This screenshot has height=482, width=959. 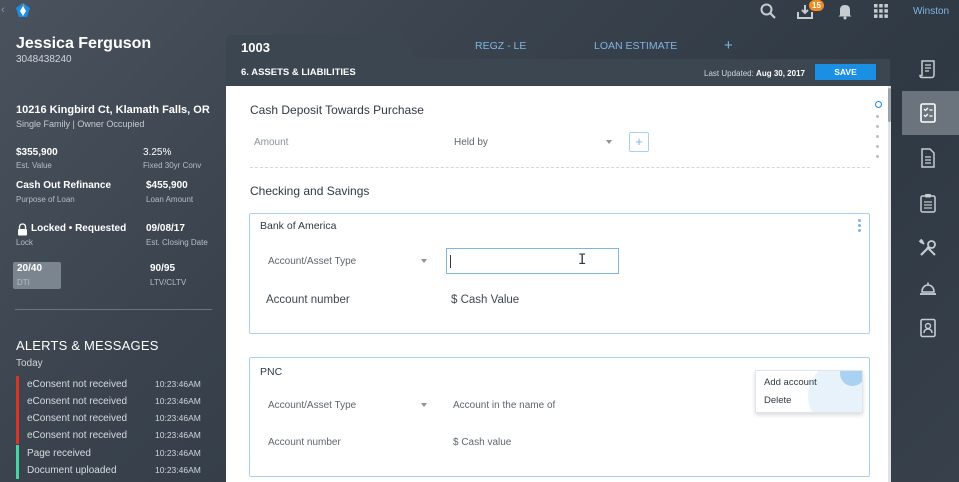 What do you see at coordinates (163, 268) in the screenshot?
I see `ltv-value: 90/95` at bounding box center [163, 268].